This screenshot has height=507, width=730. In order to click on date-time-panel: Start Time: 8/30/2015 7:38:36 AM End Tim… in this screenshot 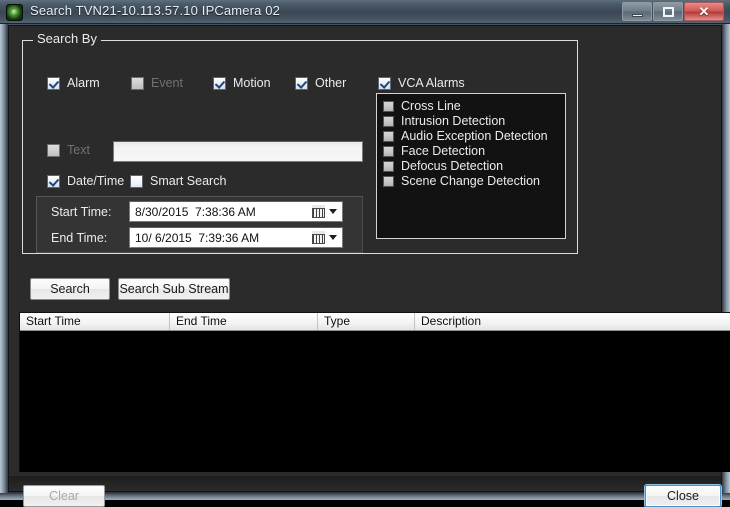, I will do `click(199, 224)`.